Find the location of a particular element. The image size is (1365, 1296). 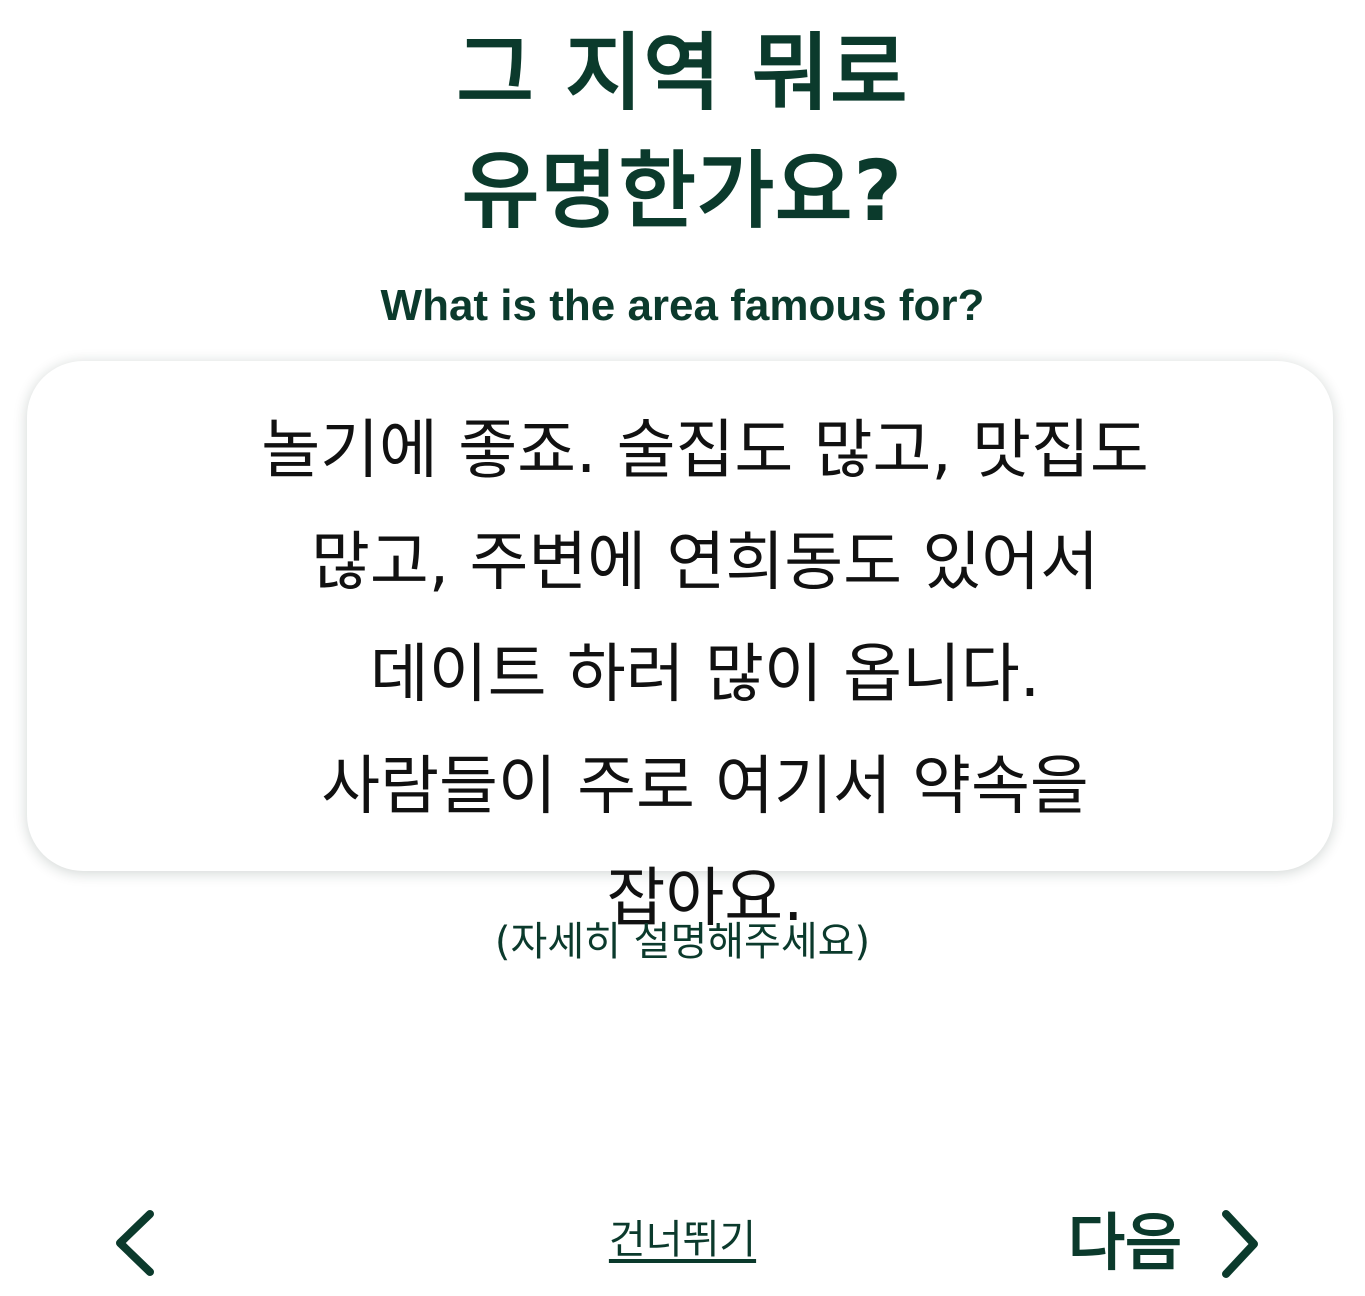

next-label: 다음 is located at coordinates (1125, 1242).